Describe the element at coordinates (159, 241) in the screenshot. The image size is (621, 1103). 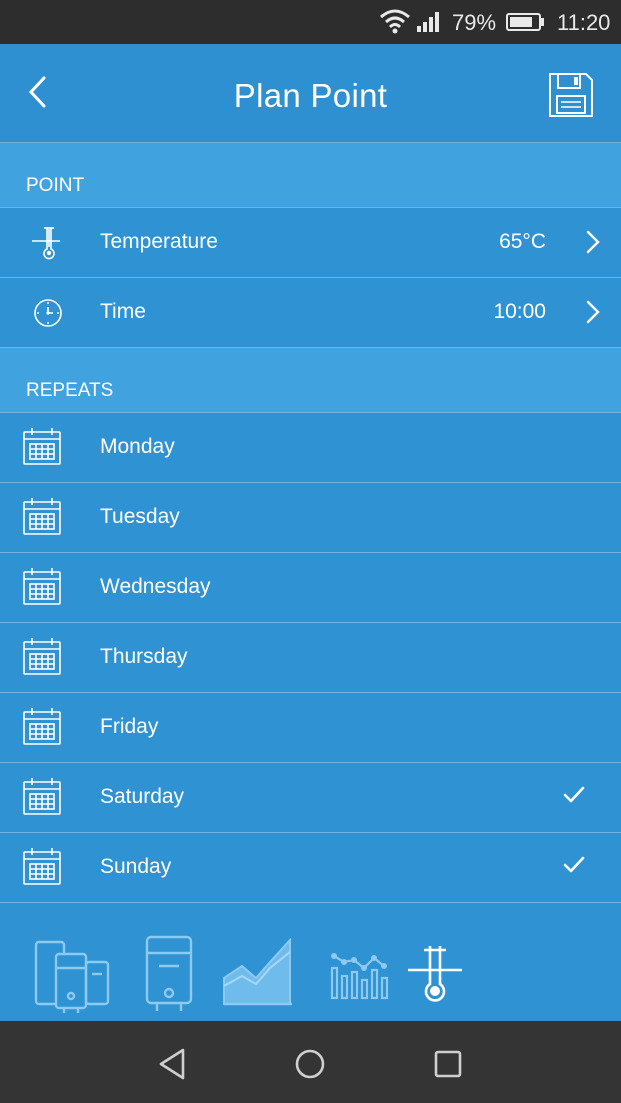
I see `temperature-label: Temperature` at that location.